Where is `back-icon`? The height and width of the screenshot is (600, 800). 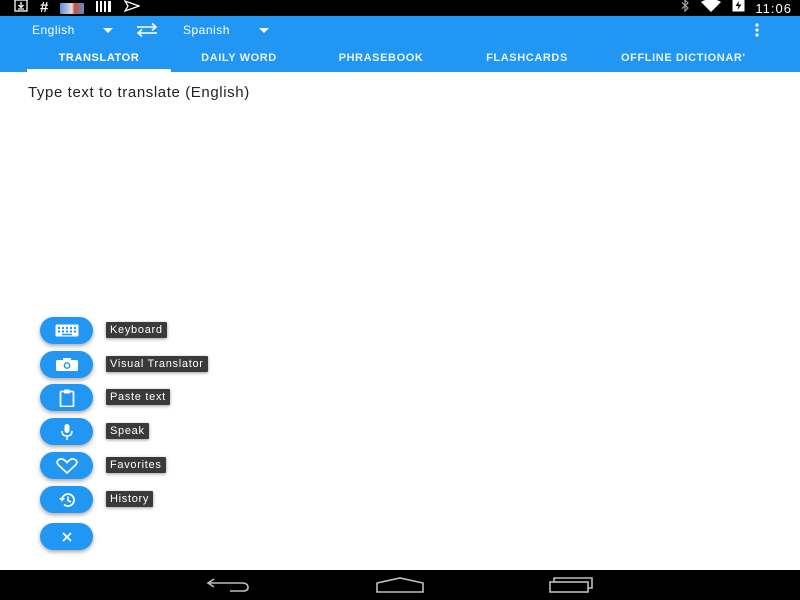
back-icon is located at coordinates (227, 585).